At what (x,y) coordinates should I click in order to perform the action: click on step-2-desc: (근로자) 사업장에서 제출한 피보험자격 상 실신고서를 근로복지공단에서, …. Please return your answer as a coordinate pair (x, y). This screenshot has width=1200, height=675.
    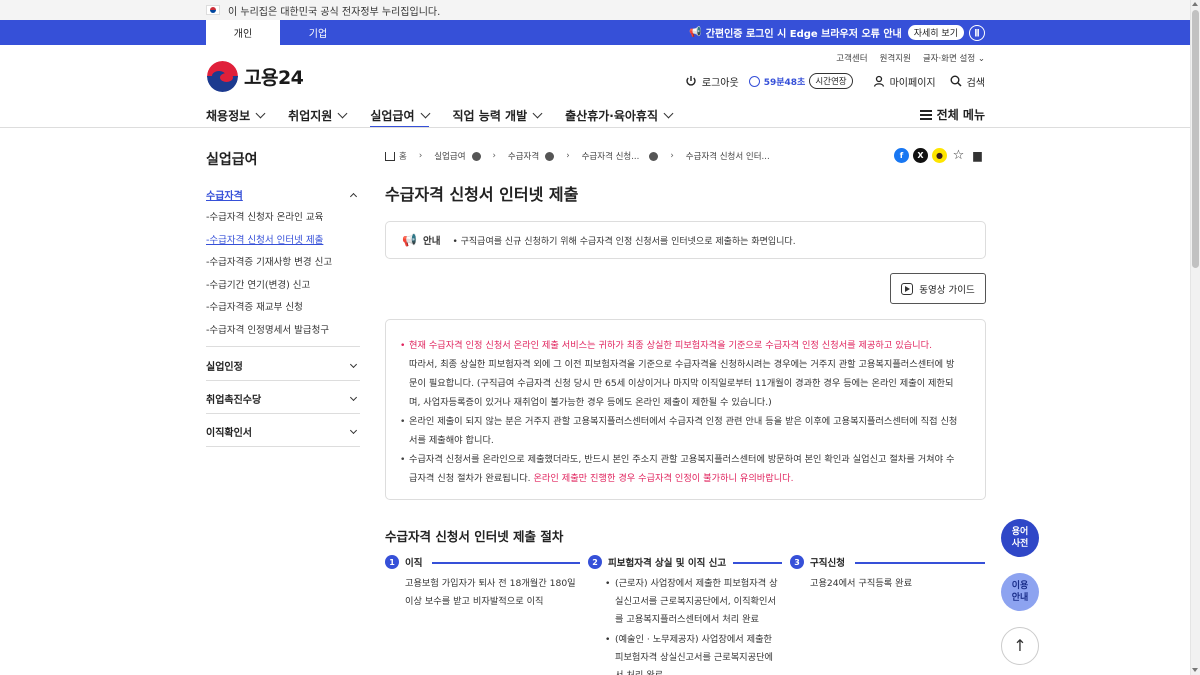
    Looking at the image, I should click on (691, 625).